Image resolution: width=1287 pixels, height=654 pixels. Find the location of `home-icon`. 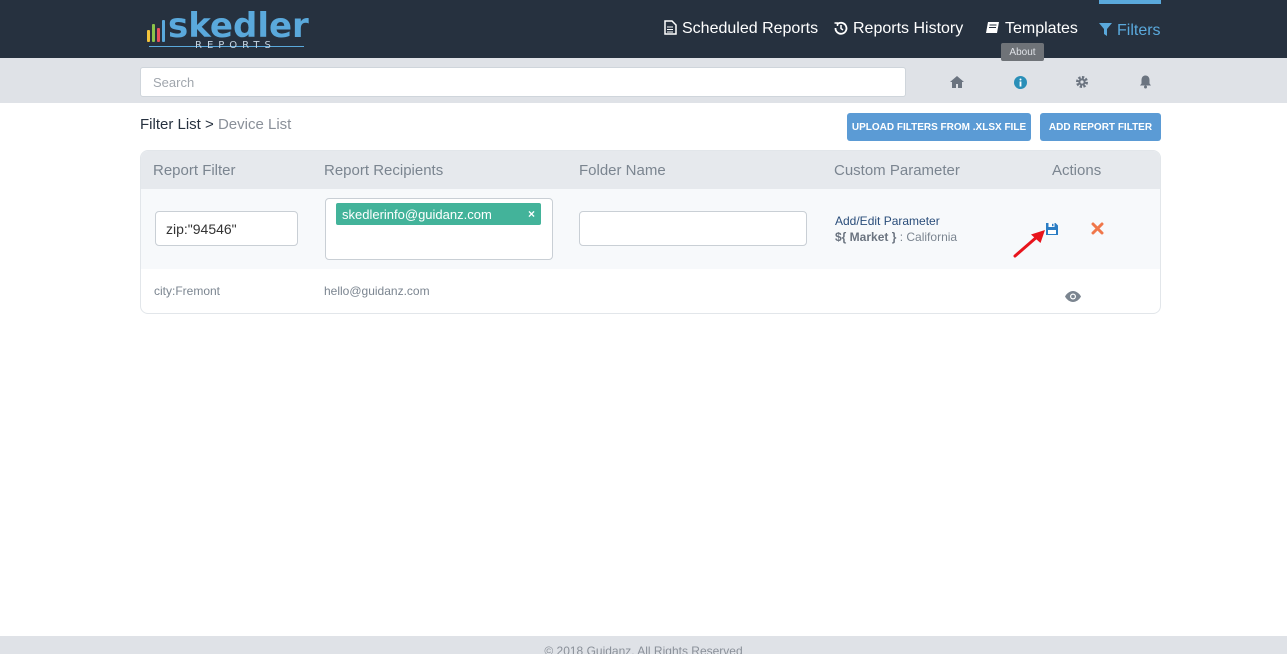

home-icon is located at coordinates (957, 82).